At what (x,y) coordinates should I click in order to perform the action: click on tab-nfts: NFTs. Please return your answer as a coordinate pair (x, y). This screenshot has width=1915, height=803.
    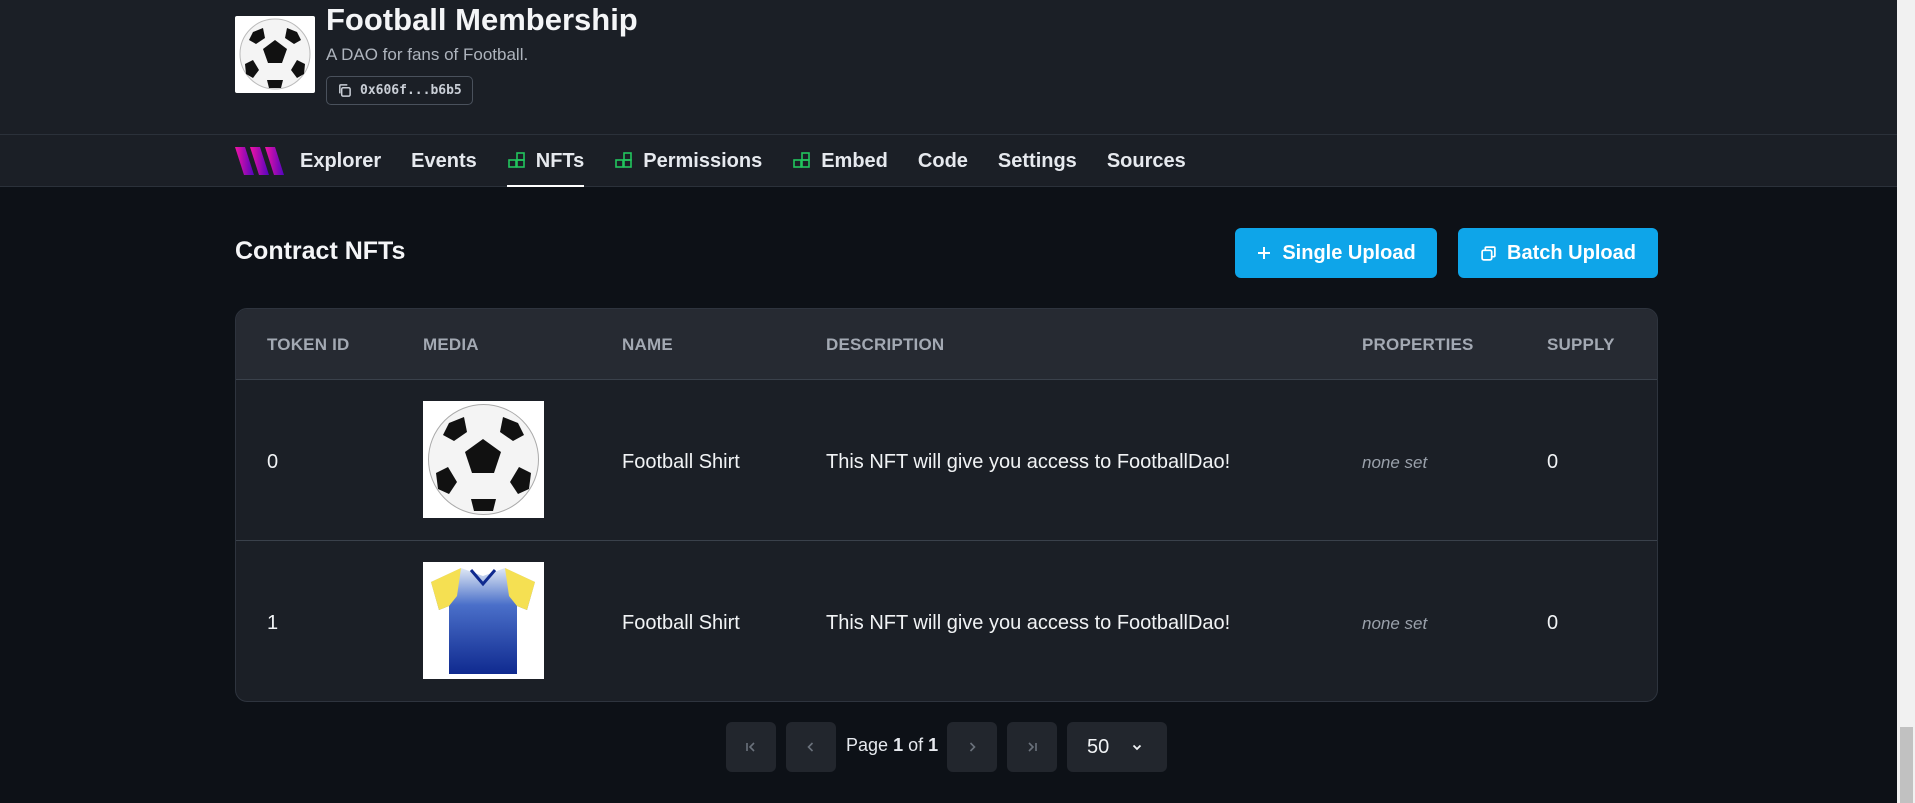
    Looking at the image, I should click on (545, 161).